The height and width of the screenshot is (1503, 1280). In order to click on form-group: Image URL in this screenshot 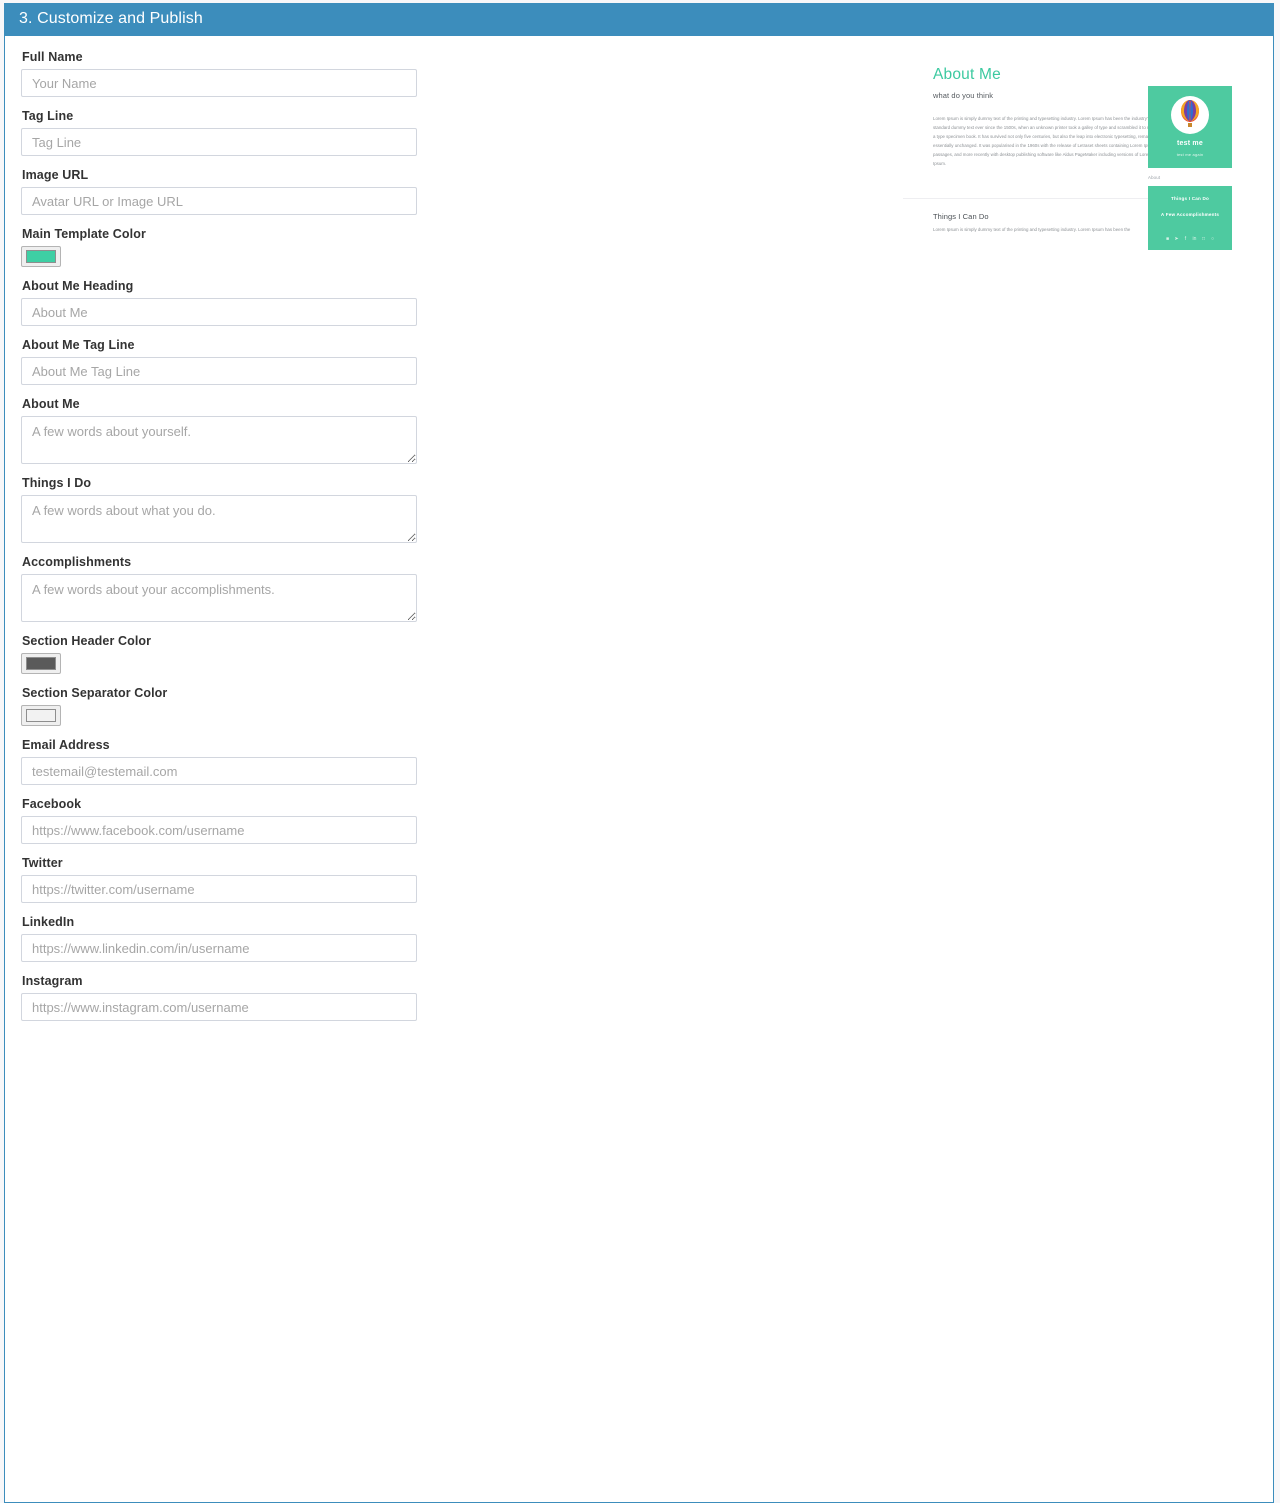, I will do `click(221, 191)`.